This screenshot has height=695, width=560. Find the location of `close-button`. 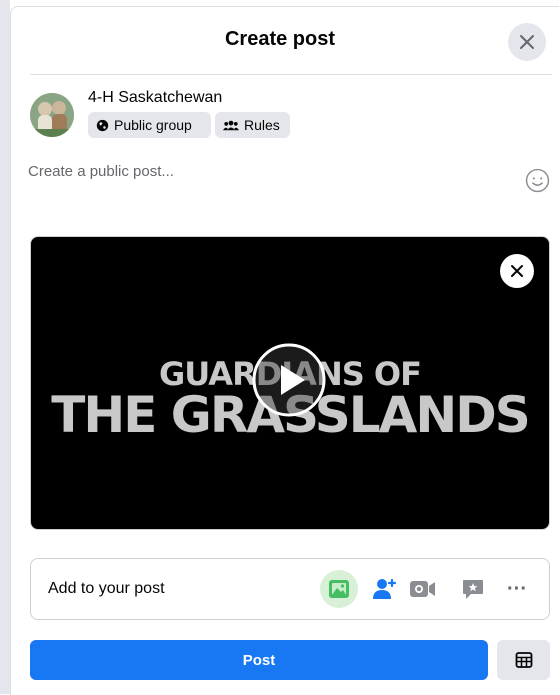

close-button is located at coordinates (527, 42).